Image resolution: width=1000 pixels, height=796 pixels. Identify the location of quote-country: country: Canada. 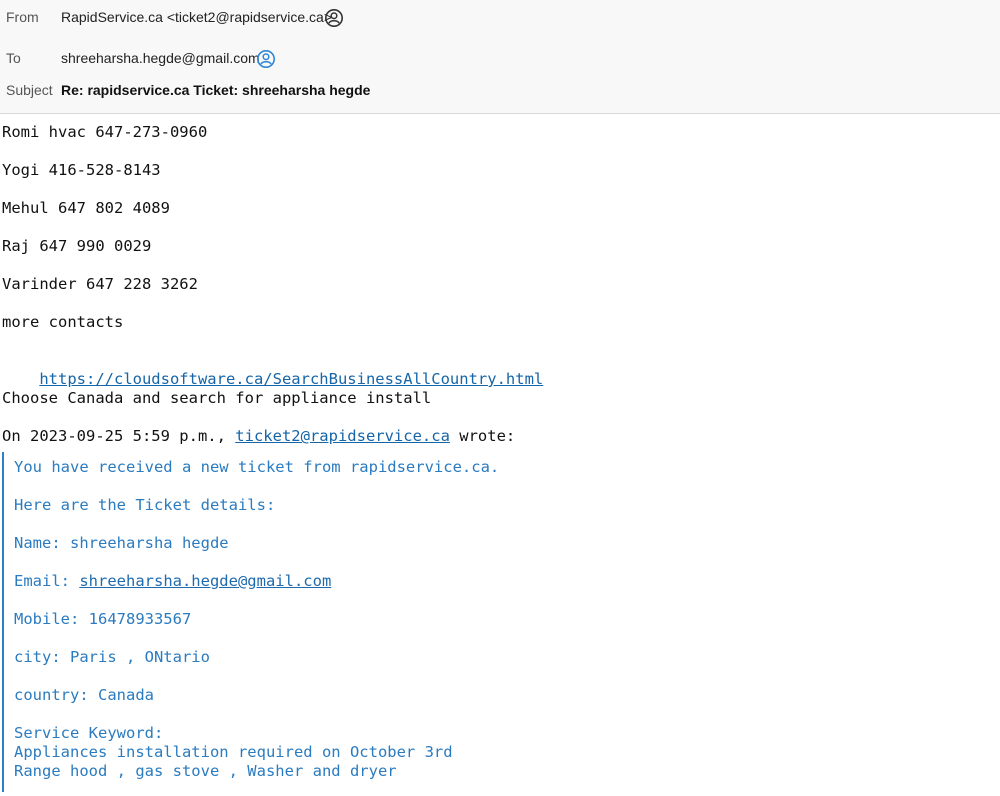
(84, 695).